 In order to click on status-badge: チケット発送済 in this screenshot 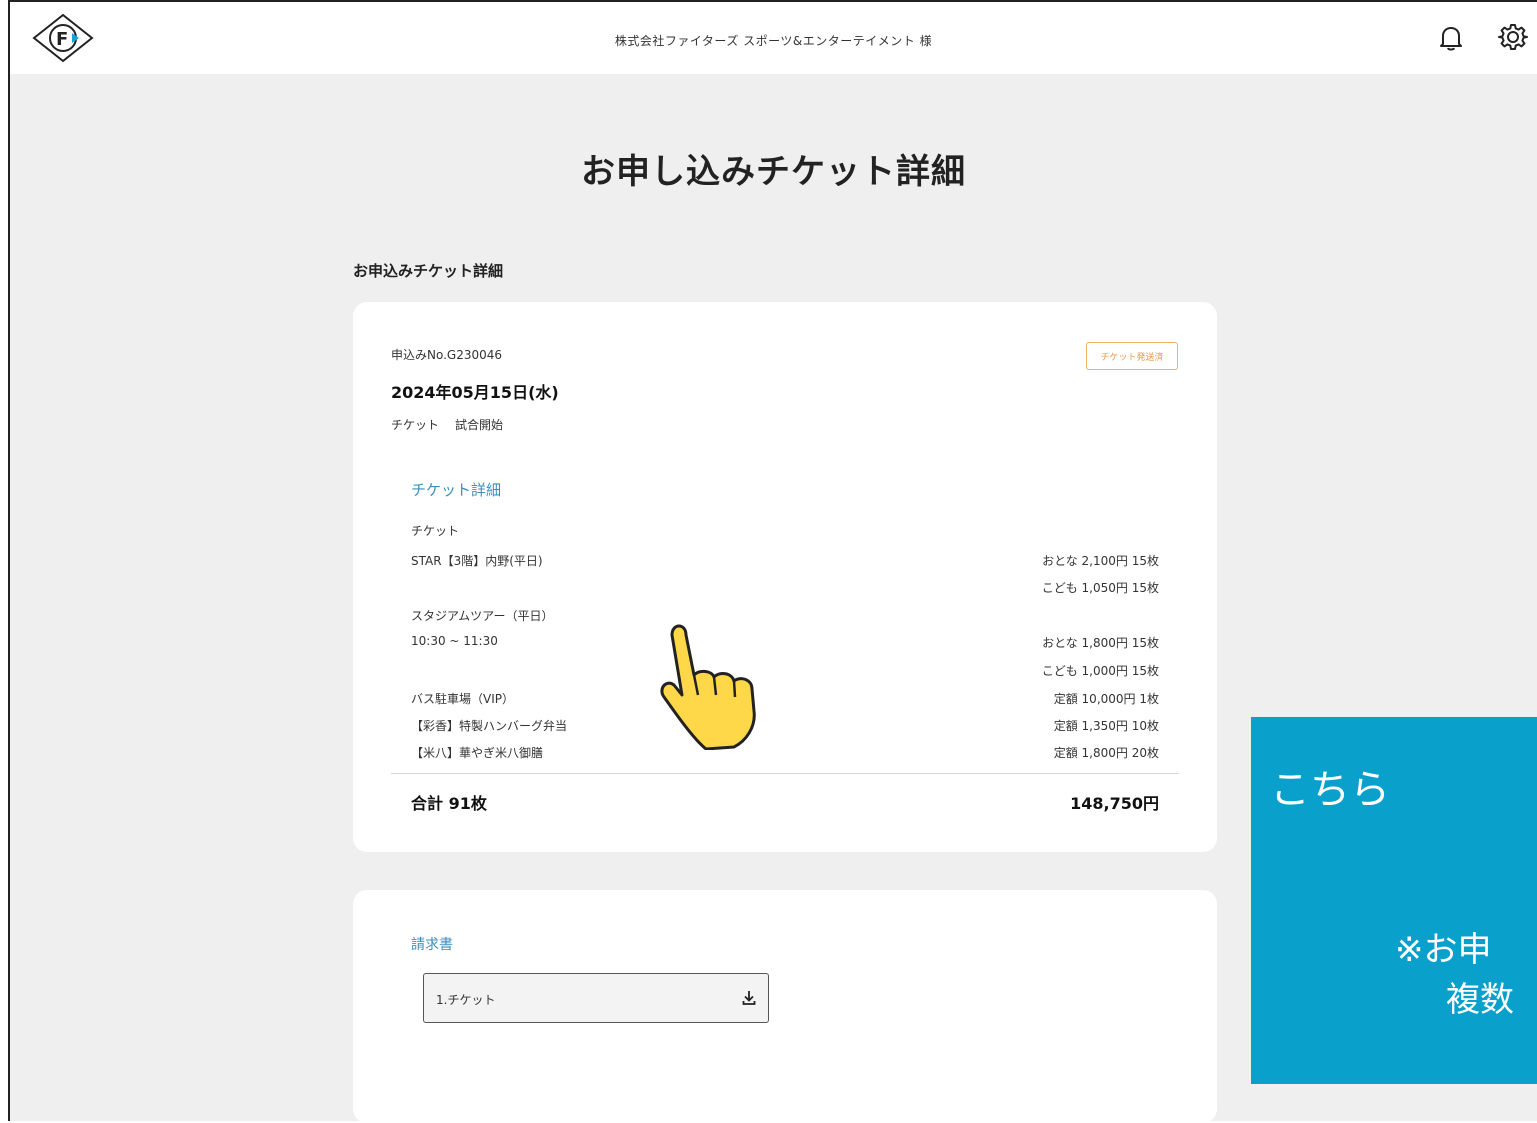, I will do `click(1132, 356)`.